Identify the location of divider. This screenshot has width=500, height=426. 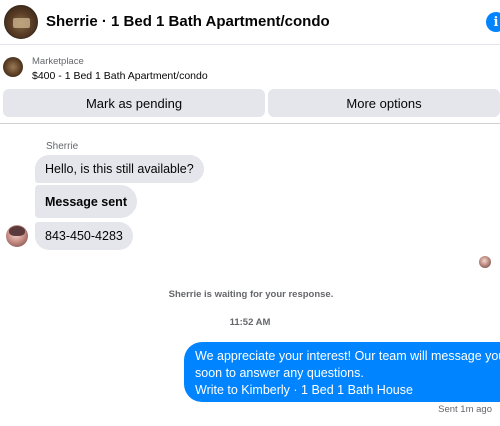
(250, 123).